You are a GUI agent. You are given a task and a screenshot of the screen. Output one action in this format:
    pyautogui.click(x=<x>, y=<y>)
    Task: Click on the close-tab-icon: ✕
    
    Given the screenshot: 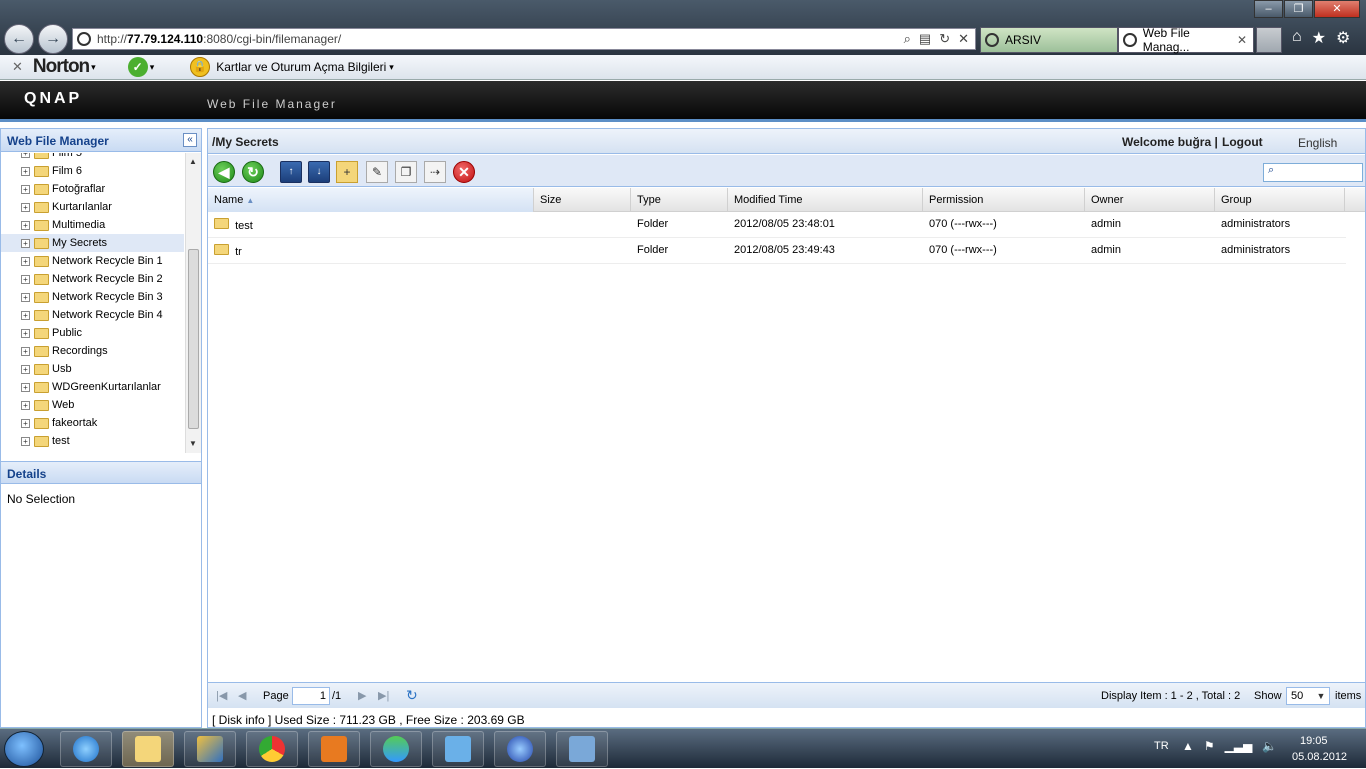 What is the action you would take?
    pyautogui.click(x=1242, y=40)
    